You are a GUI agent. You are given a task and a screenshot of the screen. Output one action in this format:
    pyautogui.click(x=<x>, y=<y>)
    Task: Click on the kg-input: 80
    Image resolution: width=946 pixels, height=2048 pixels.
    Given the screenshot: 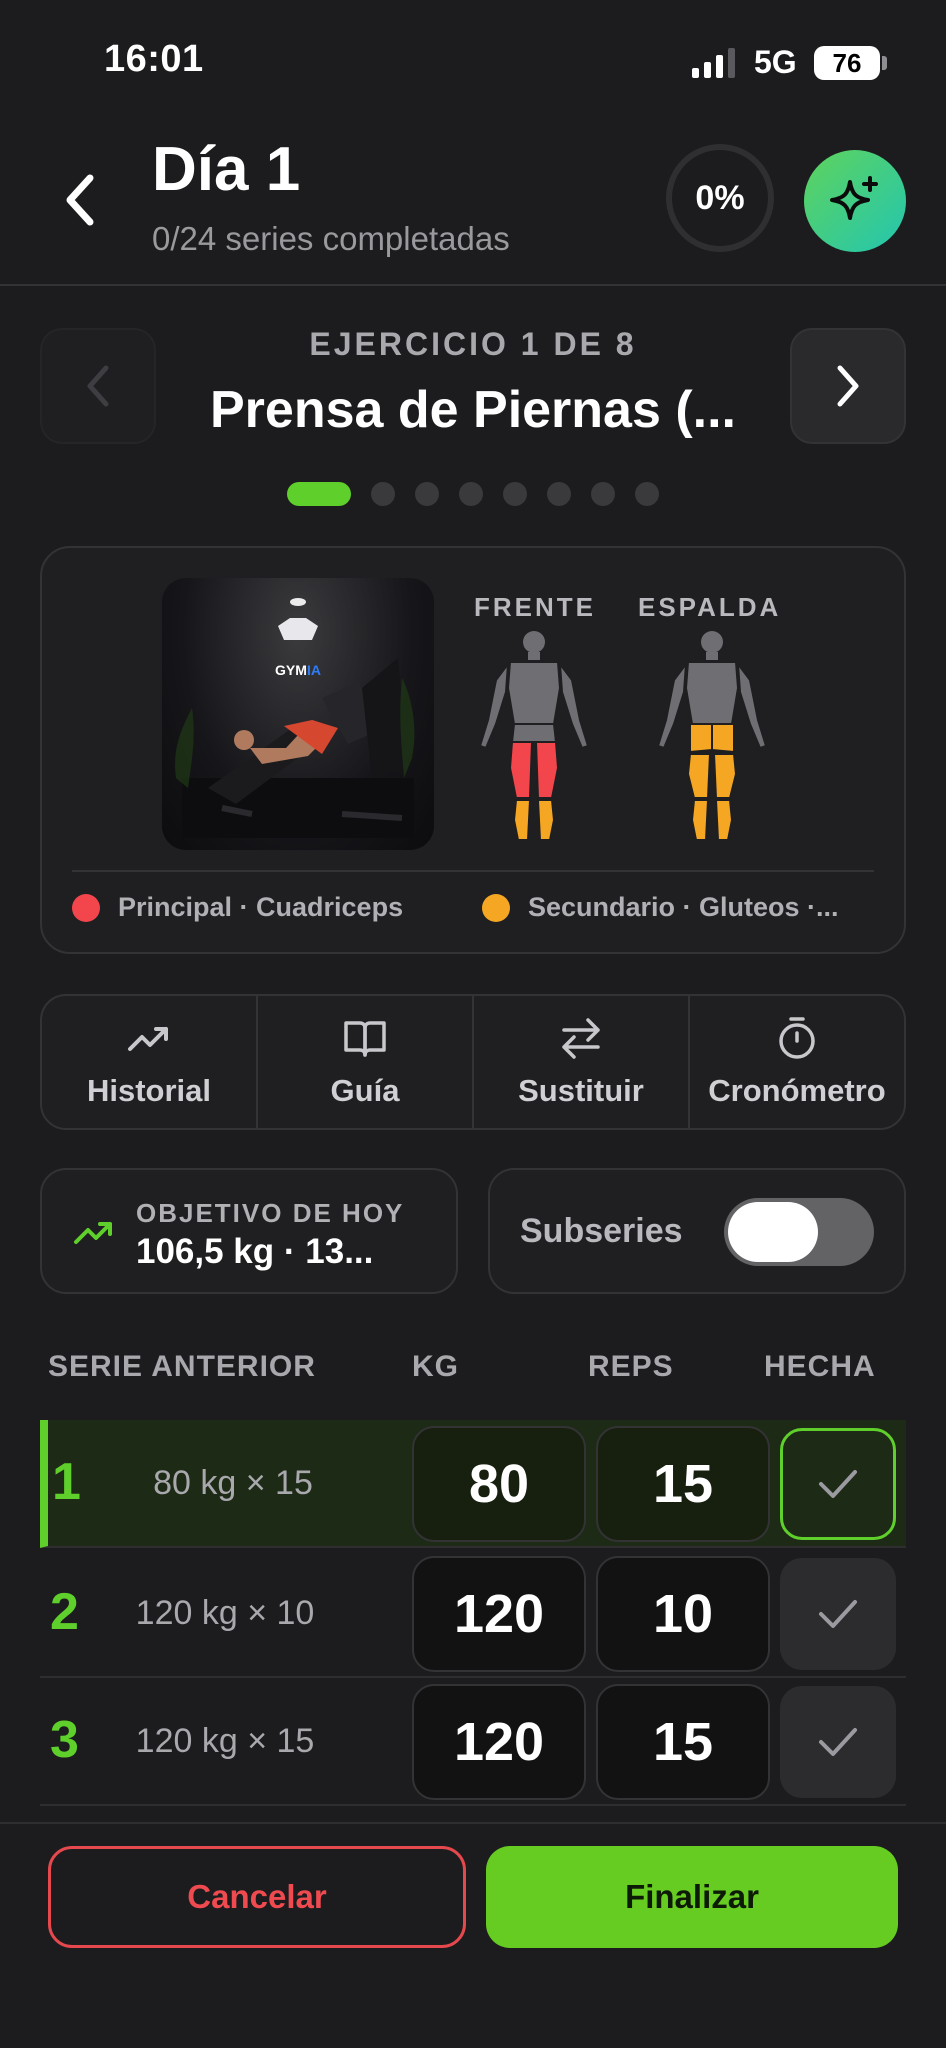 What is the action you would take?
    pyautogui.click(x=499, y=1484)
    